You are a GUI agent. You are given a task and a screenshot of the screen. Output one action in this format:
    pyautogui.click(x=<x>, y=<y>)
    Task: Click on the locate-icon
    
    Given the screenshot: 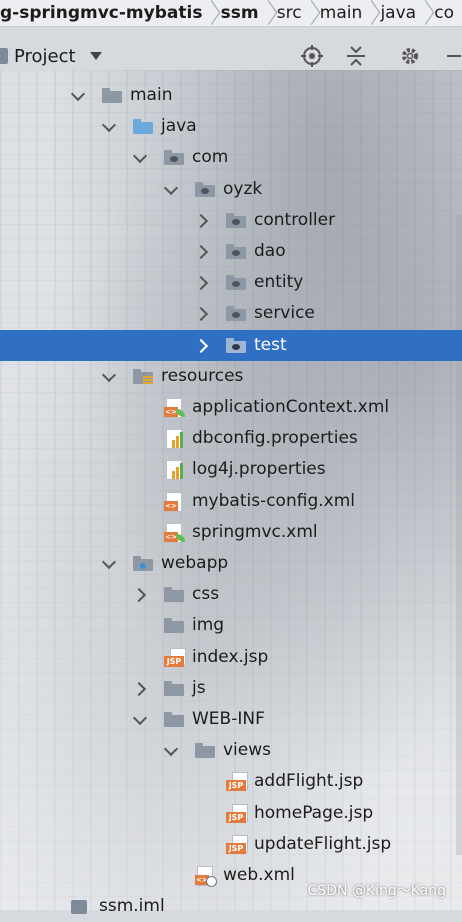 What is the action you would take?
    pyautogui.click(x=312, y=56)
    